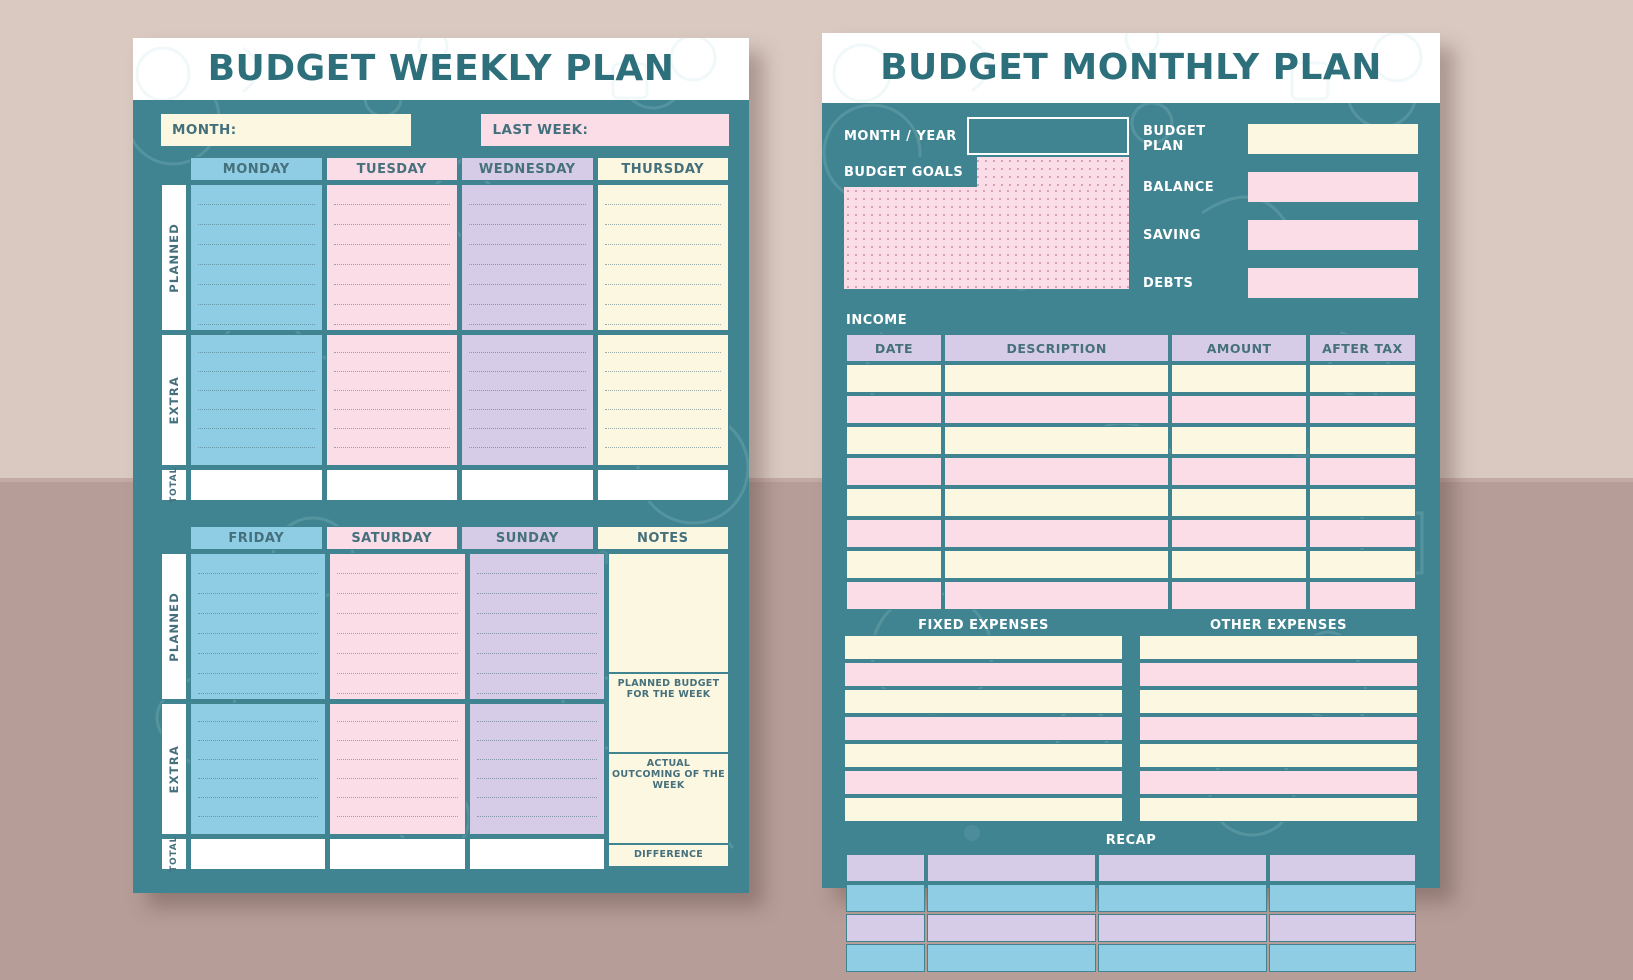 This screenshot has width=1633, height=980. Describe the element at coordinates (662, 400) in the screenshot. I see `extra-cell-thursday` at that location.